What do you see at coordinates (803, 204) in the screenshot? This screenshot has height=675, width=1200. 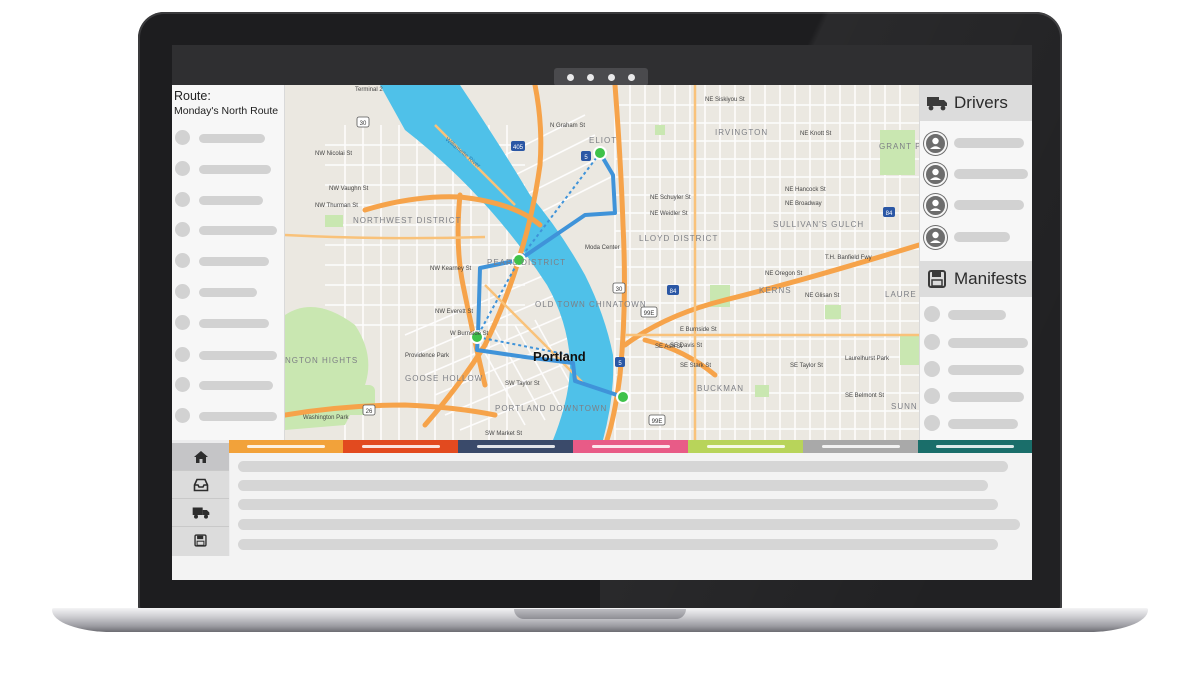 I see `street-label: NE Broadway` at bounding box center [803, 204].